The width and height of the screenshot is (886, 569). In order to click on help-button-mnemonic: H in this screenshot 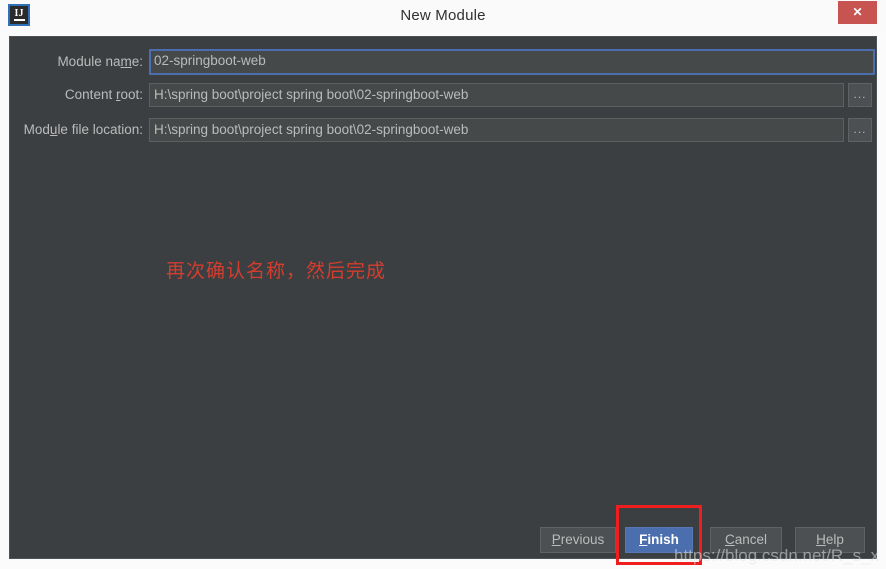, I will do `click(821, 539)`.